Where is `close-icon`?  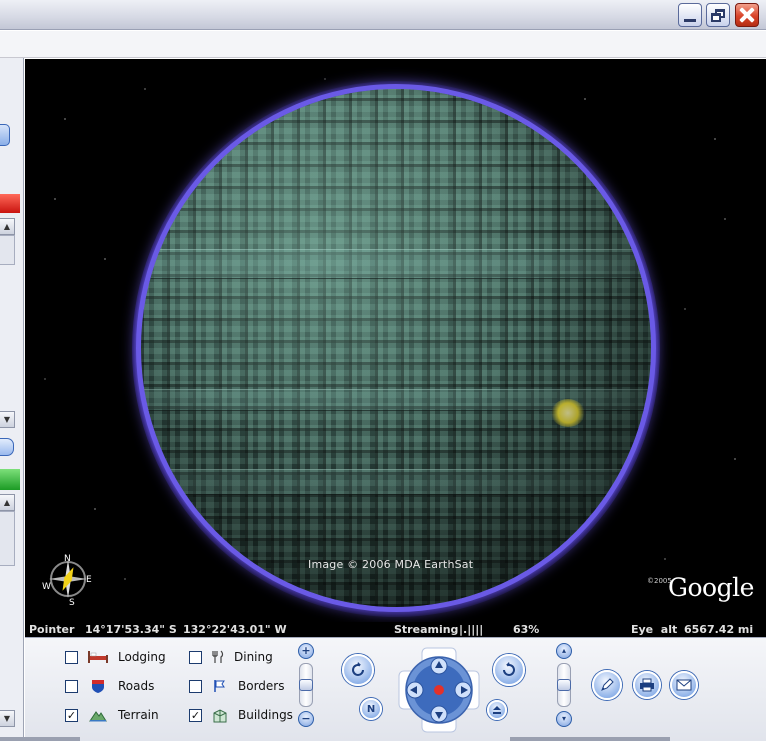
close-icon is located at coordinates (747, 15).